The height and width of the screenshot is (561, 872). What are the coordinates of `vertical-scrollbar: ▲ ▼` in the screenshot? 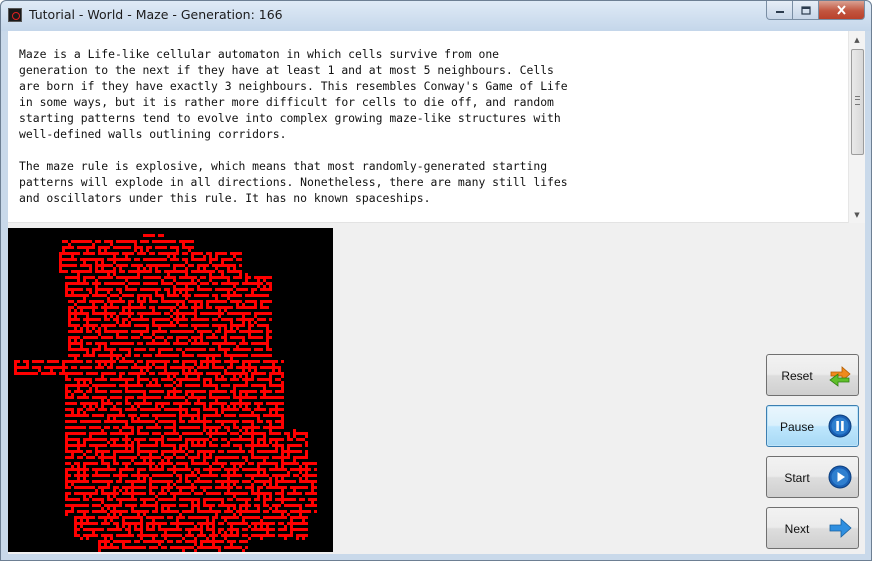 It's located at (856, 127).